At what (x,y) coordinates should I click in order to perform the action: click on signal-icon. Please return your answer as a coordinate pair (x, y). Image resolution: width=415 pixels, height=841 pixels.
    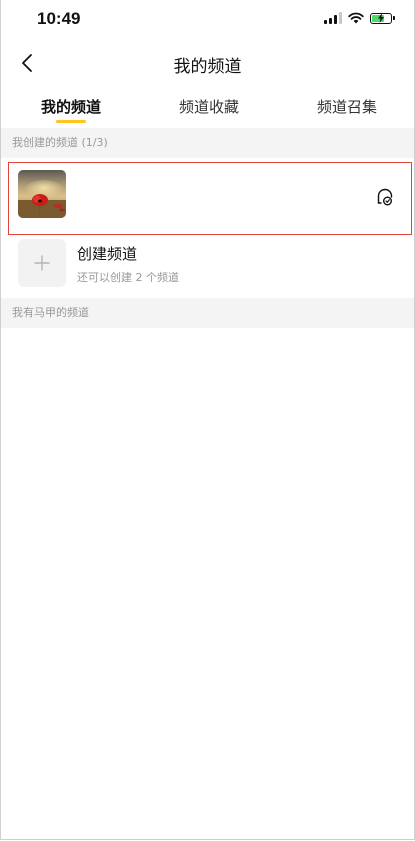
    Looking at the image, I should click on (333, 18).